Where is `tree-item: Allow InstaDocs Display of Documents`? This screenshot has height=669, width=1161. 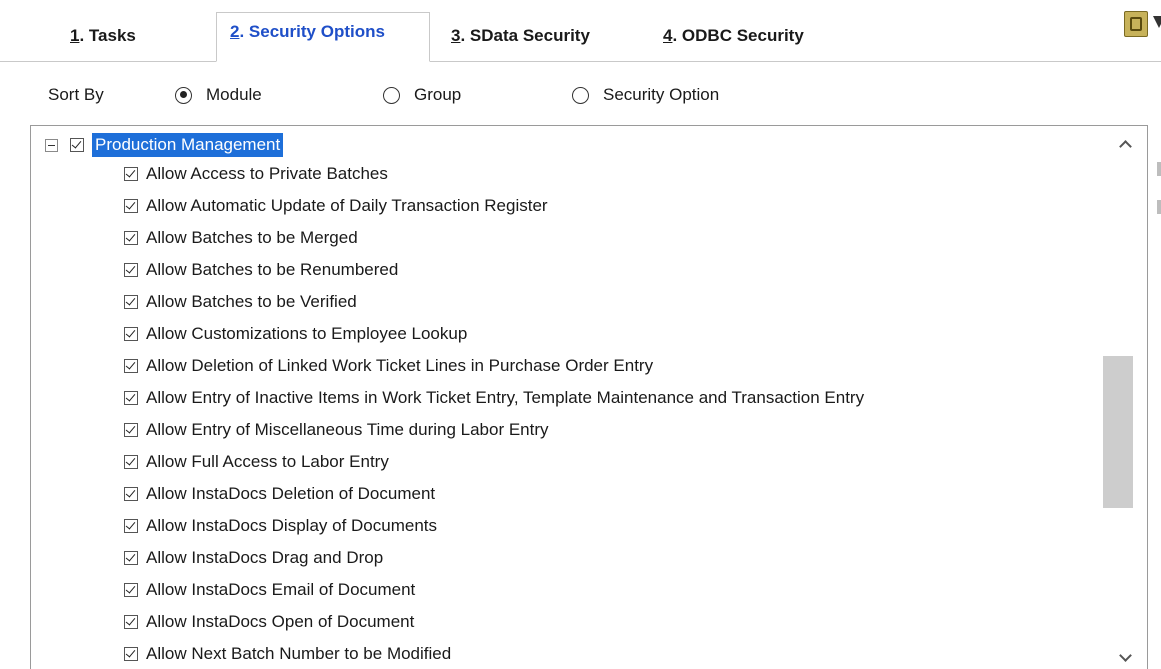 tree-item: Allow InstaDocs Display of Documents is located at coordinates (567, 526).